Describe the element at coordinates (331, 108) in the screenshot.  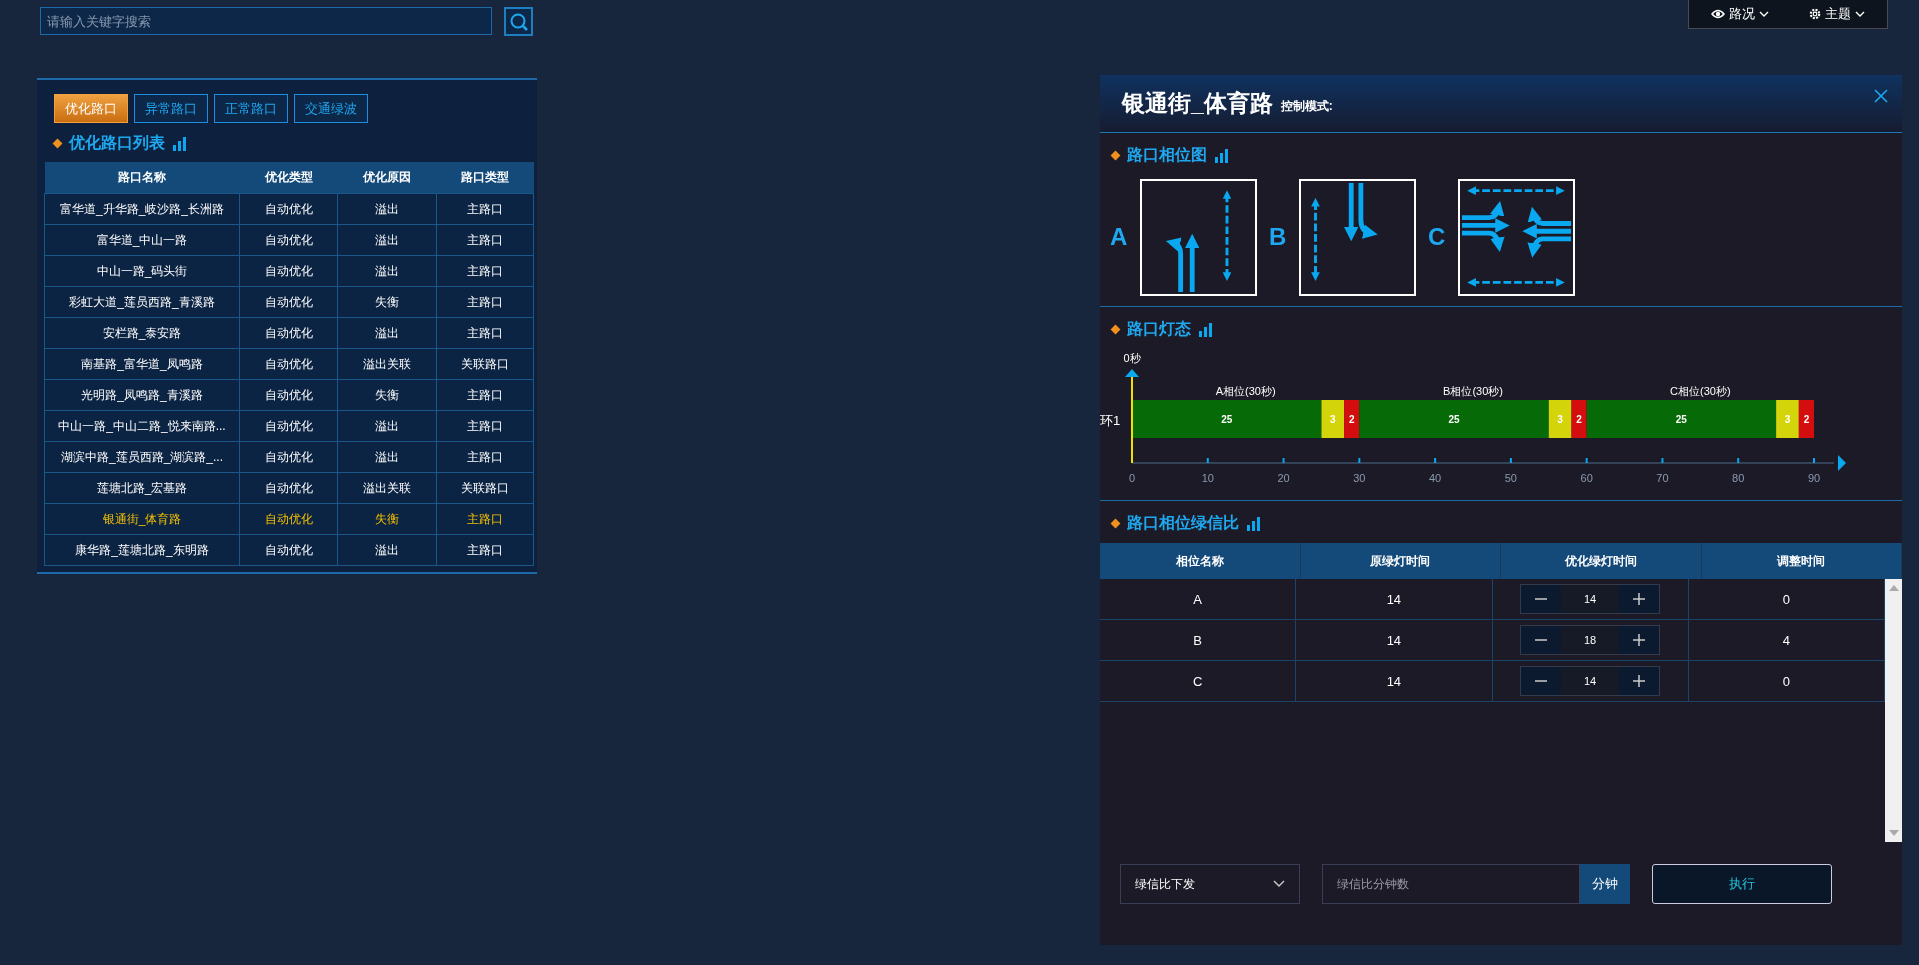
I see `tab: 交通绿波` at that location.